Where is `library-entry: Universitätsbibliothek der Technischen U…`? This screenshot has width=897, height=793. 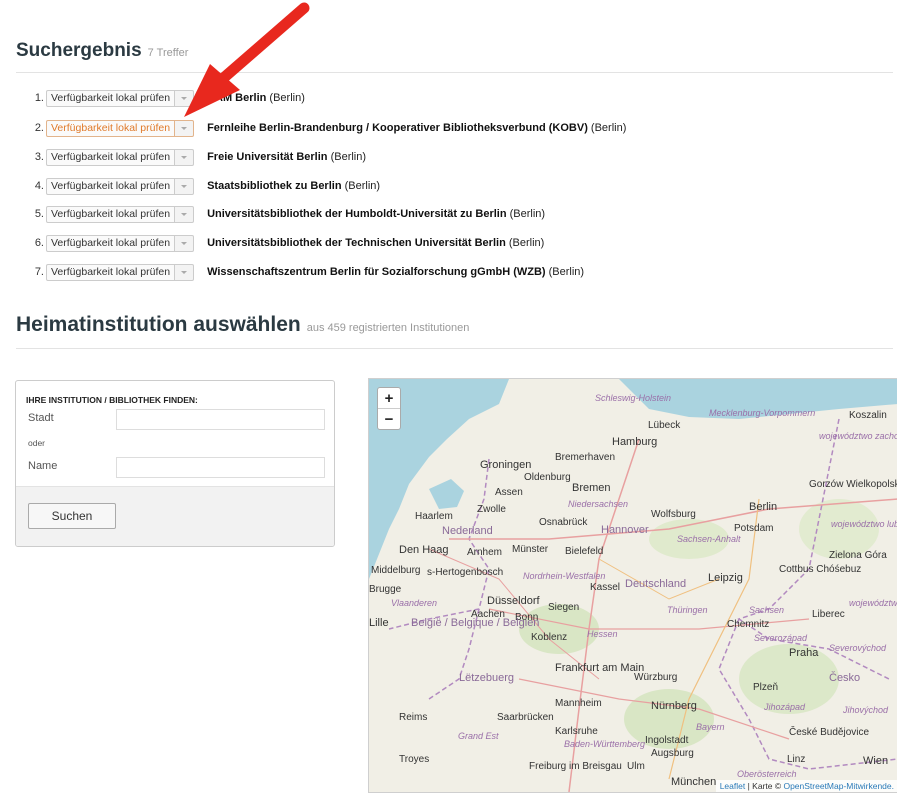 library-entry: Universitätsbibliothek der Technischen U… is located at coordinates (375, 243).